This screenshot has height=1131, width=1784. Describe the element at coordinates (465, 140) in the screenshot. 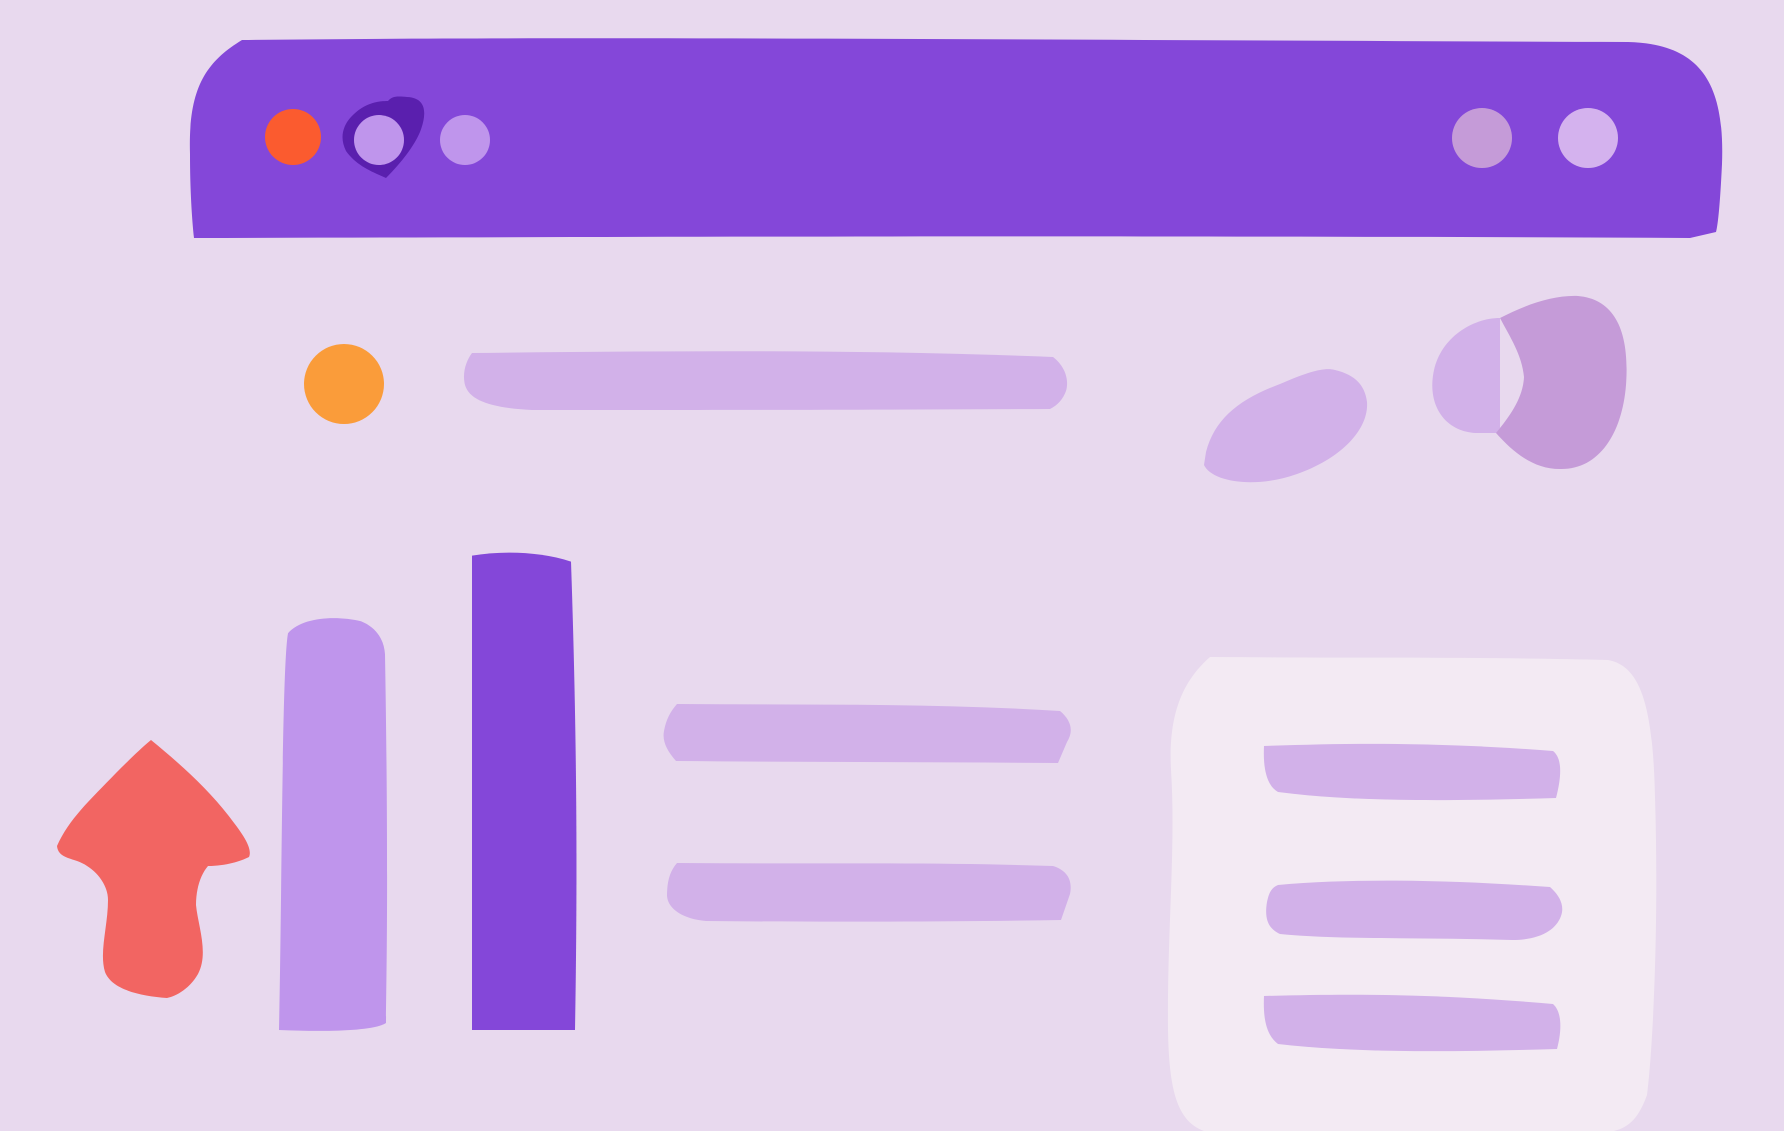

I see `maximize-button-icon` at that location.